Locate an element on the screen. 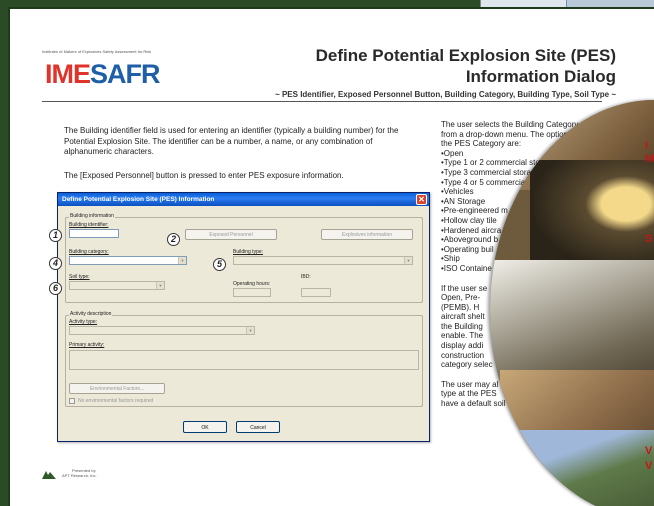  imesafr-logo: IMESAFR is located at coordinates (103, 74).